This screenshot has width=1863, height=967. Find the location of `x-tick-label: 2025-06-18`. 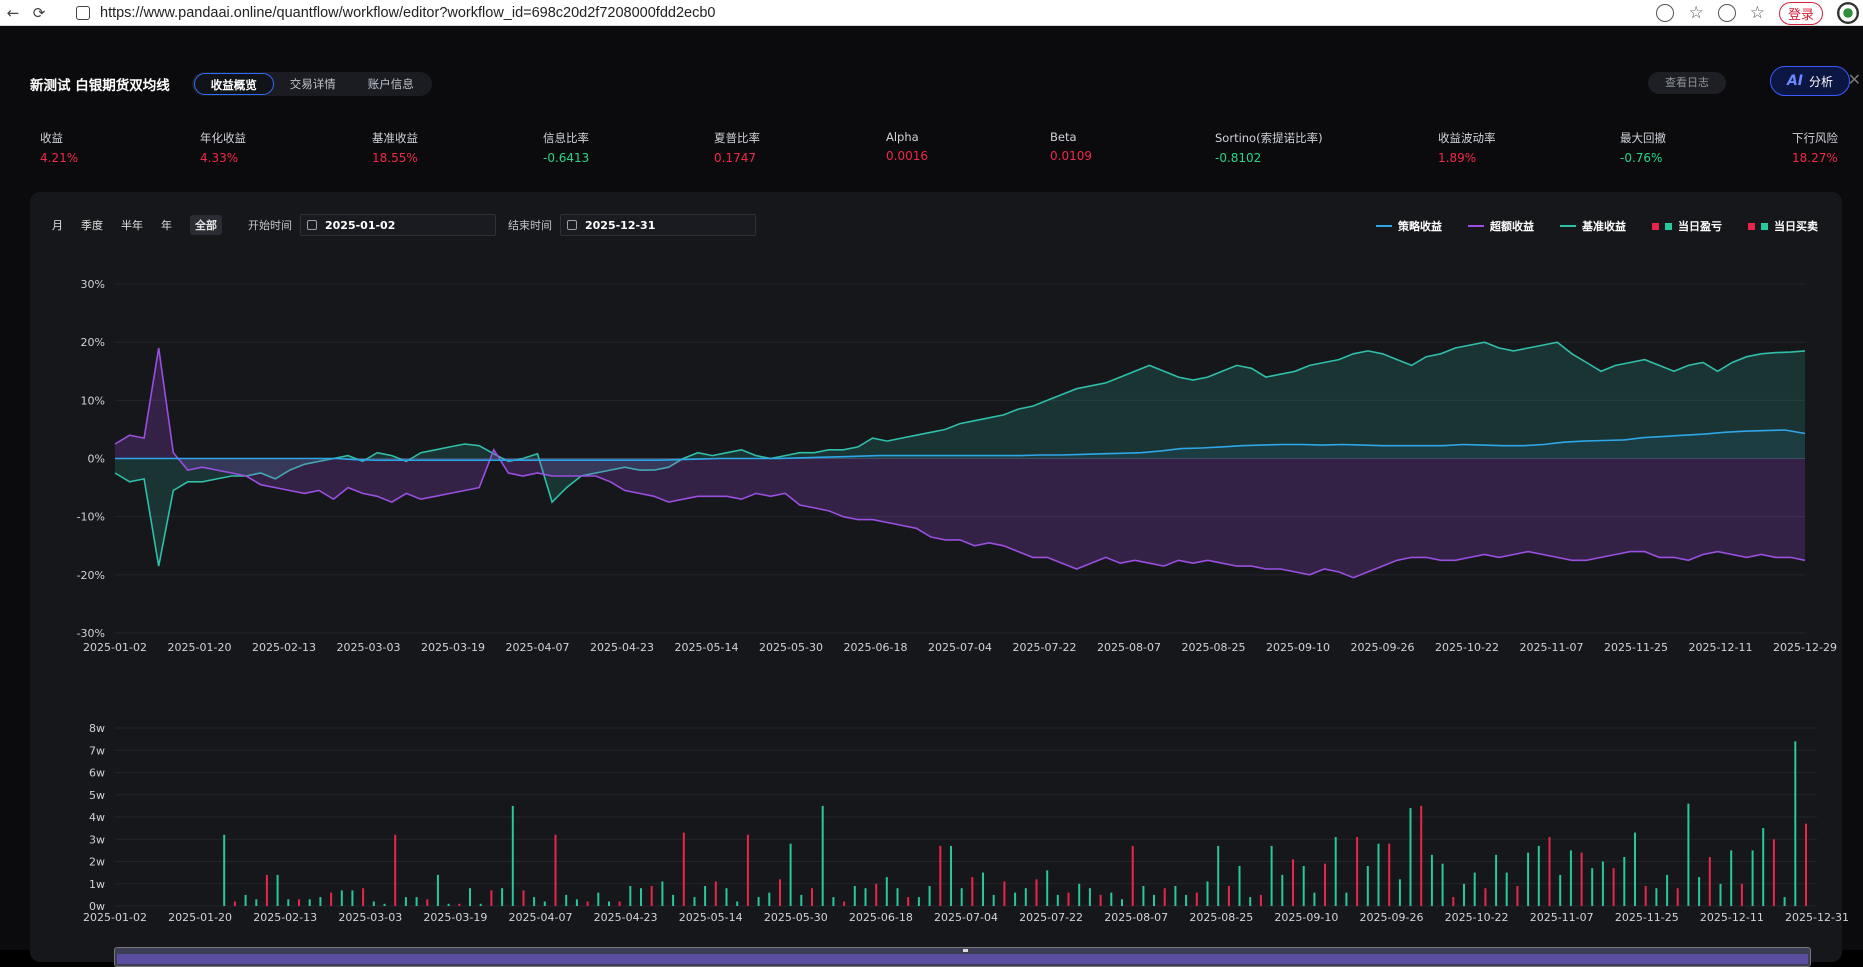

x-tick-label: 2025-06-18 is located at coordinates (876, 647).